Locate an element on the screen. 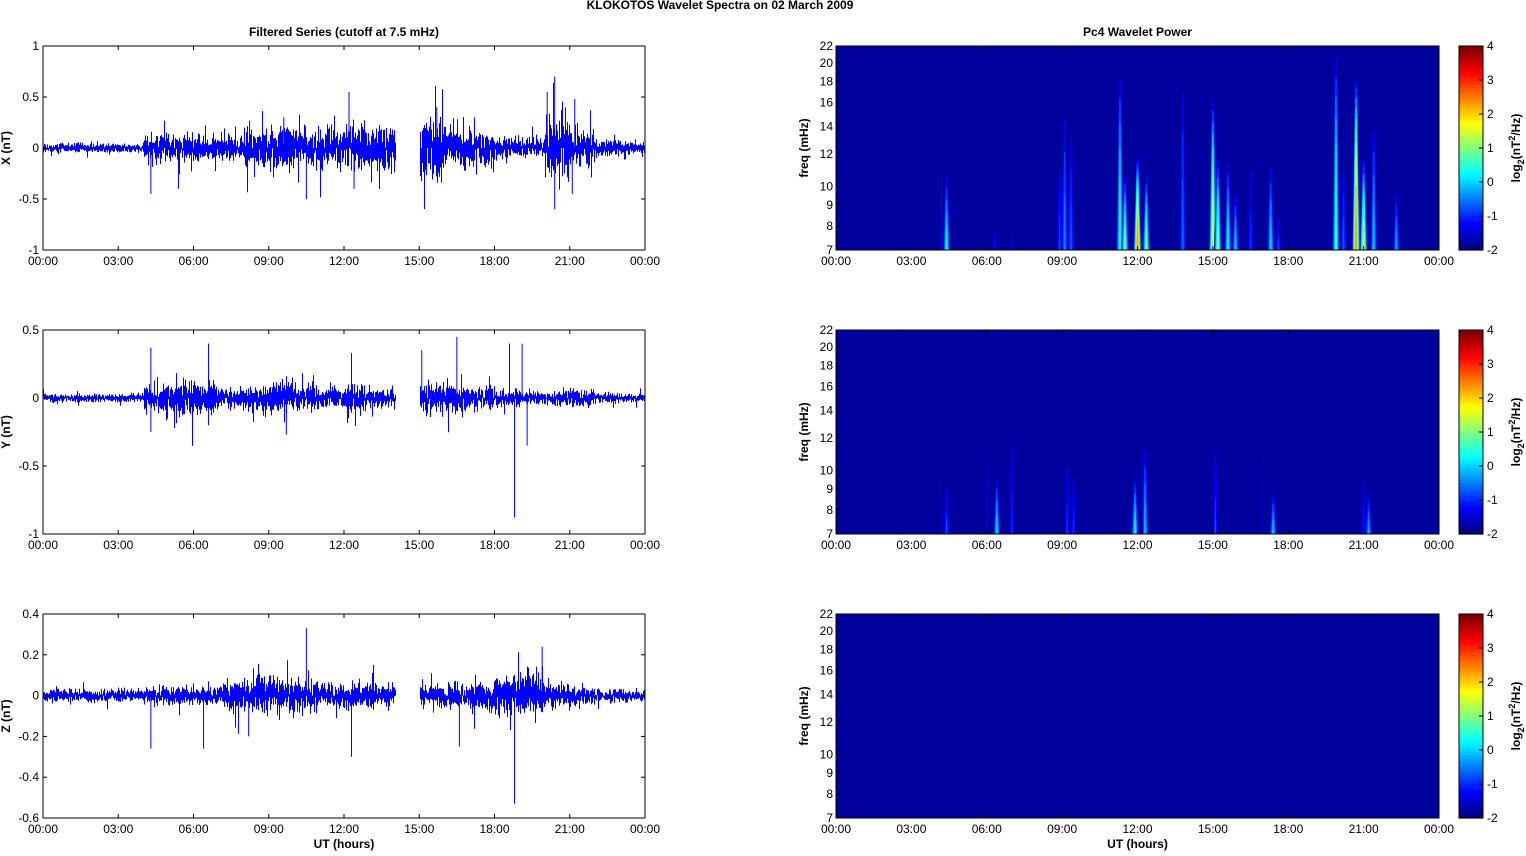  colorbar-label-part: log is located at coordinates (1516, 173).